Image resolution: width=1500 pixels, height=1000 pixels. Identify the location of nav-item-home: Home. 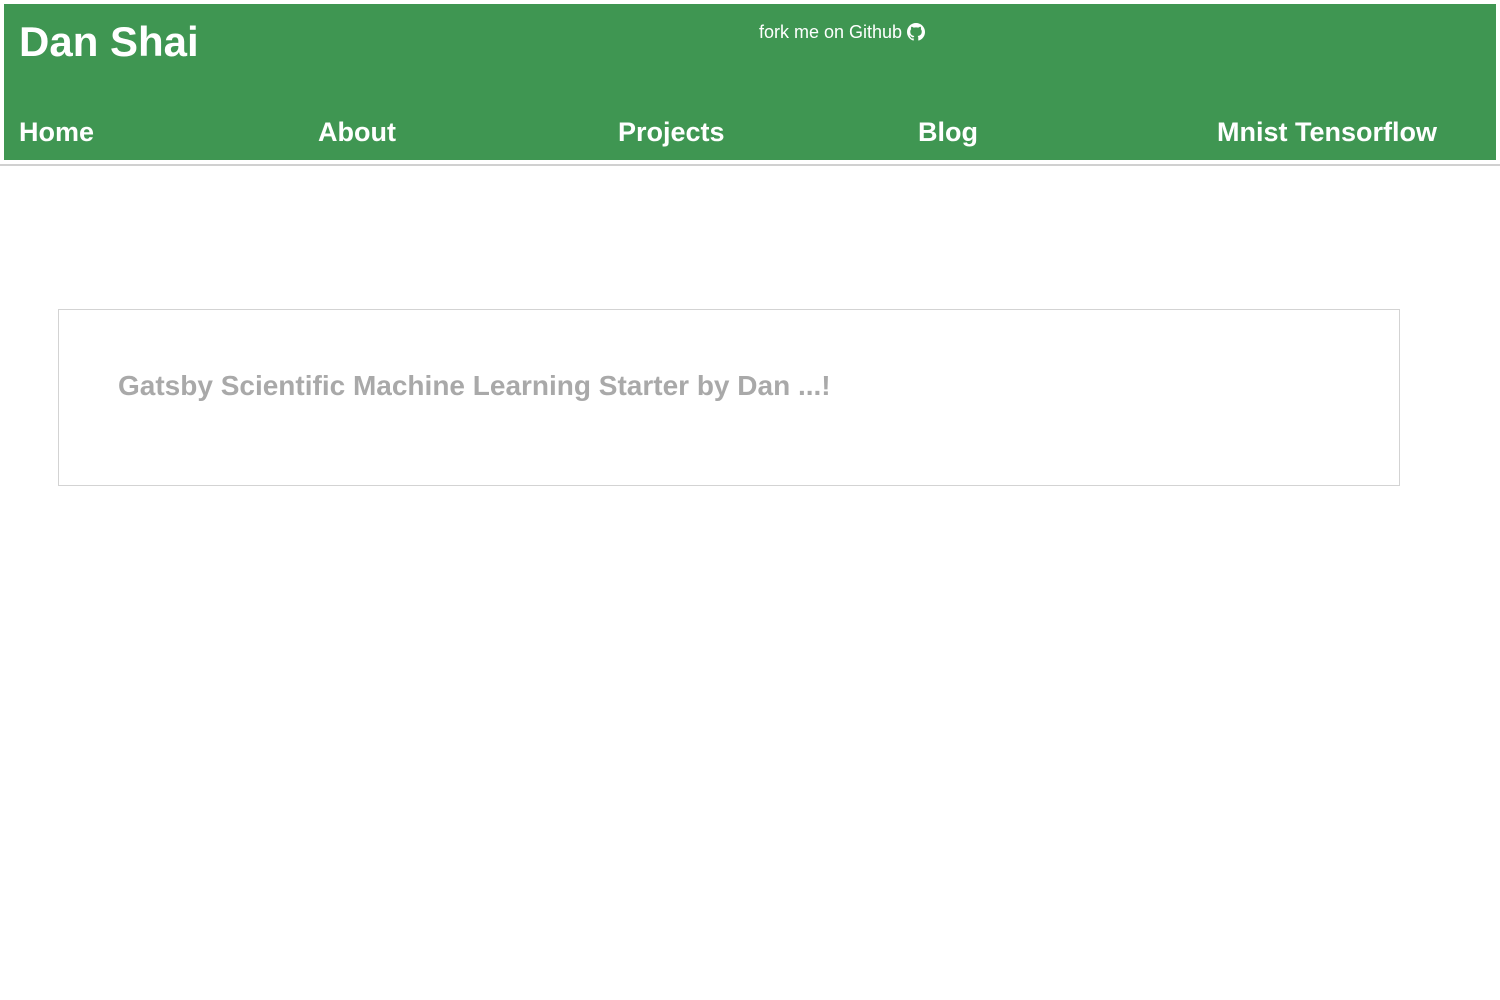
(56, 132).